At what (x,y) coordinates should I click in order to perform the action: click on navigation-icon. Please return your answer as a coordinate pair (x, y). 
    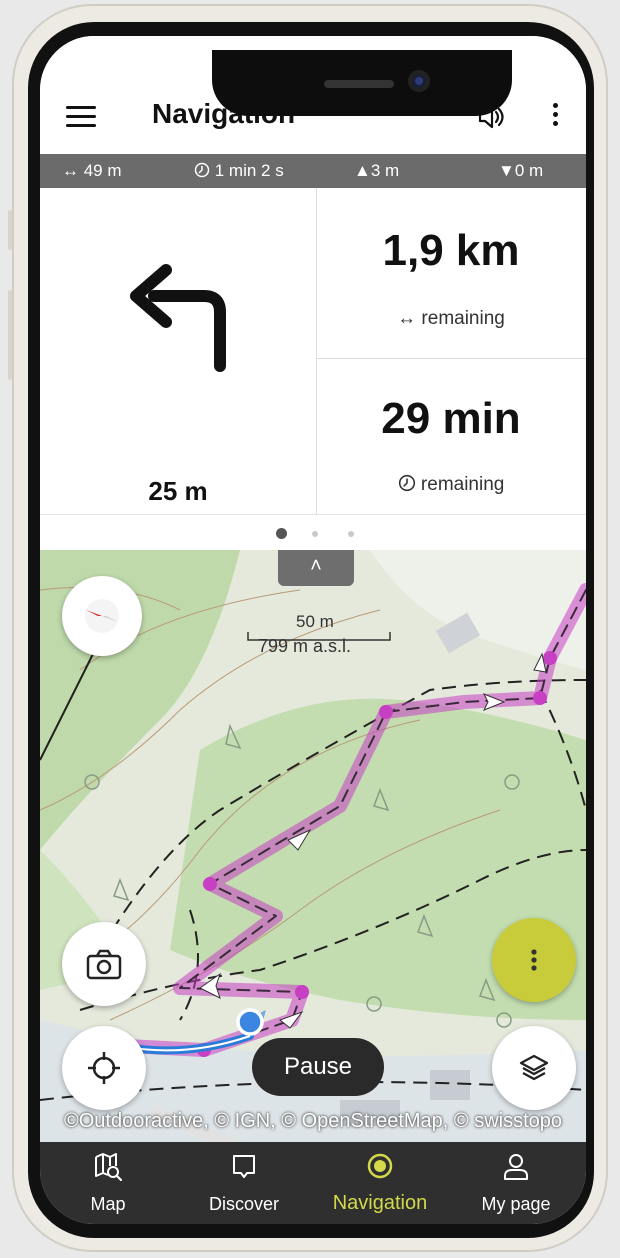
    Looking at the image, I should click on (380, 1166).